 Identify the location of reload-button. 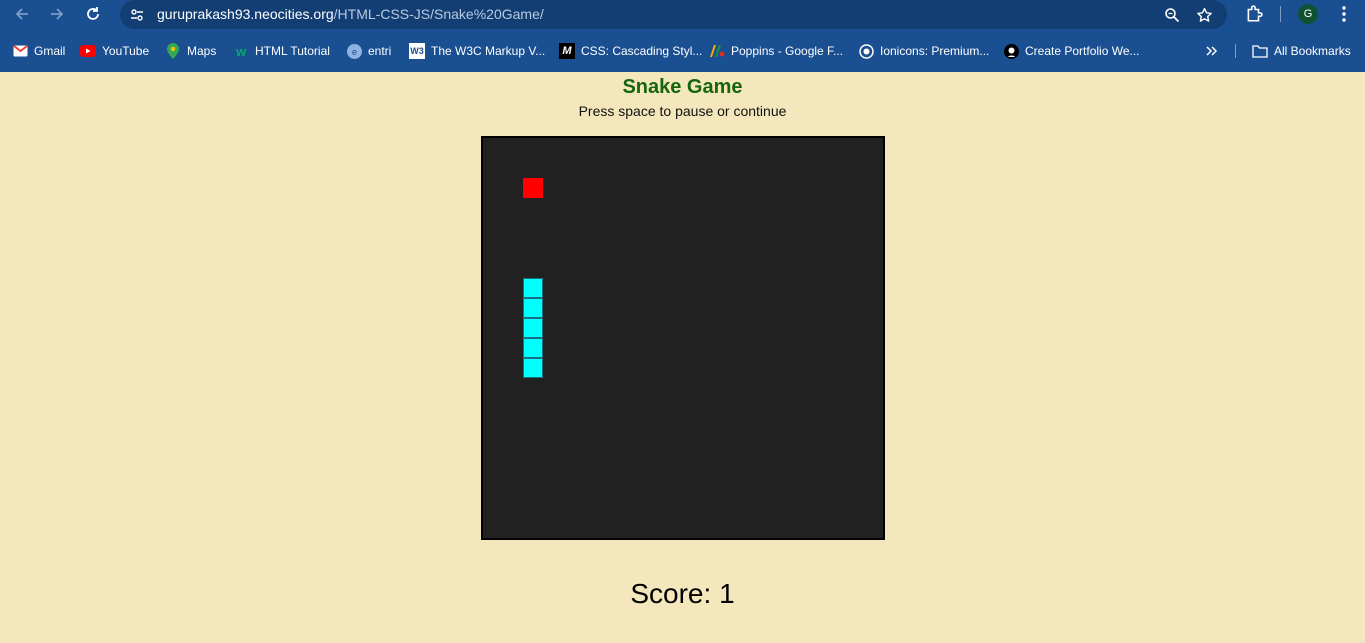
(93, 14).